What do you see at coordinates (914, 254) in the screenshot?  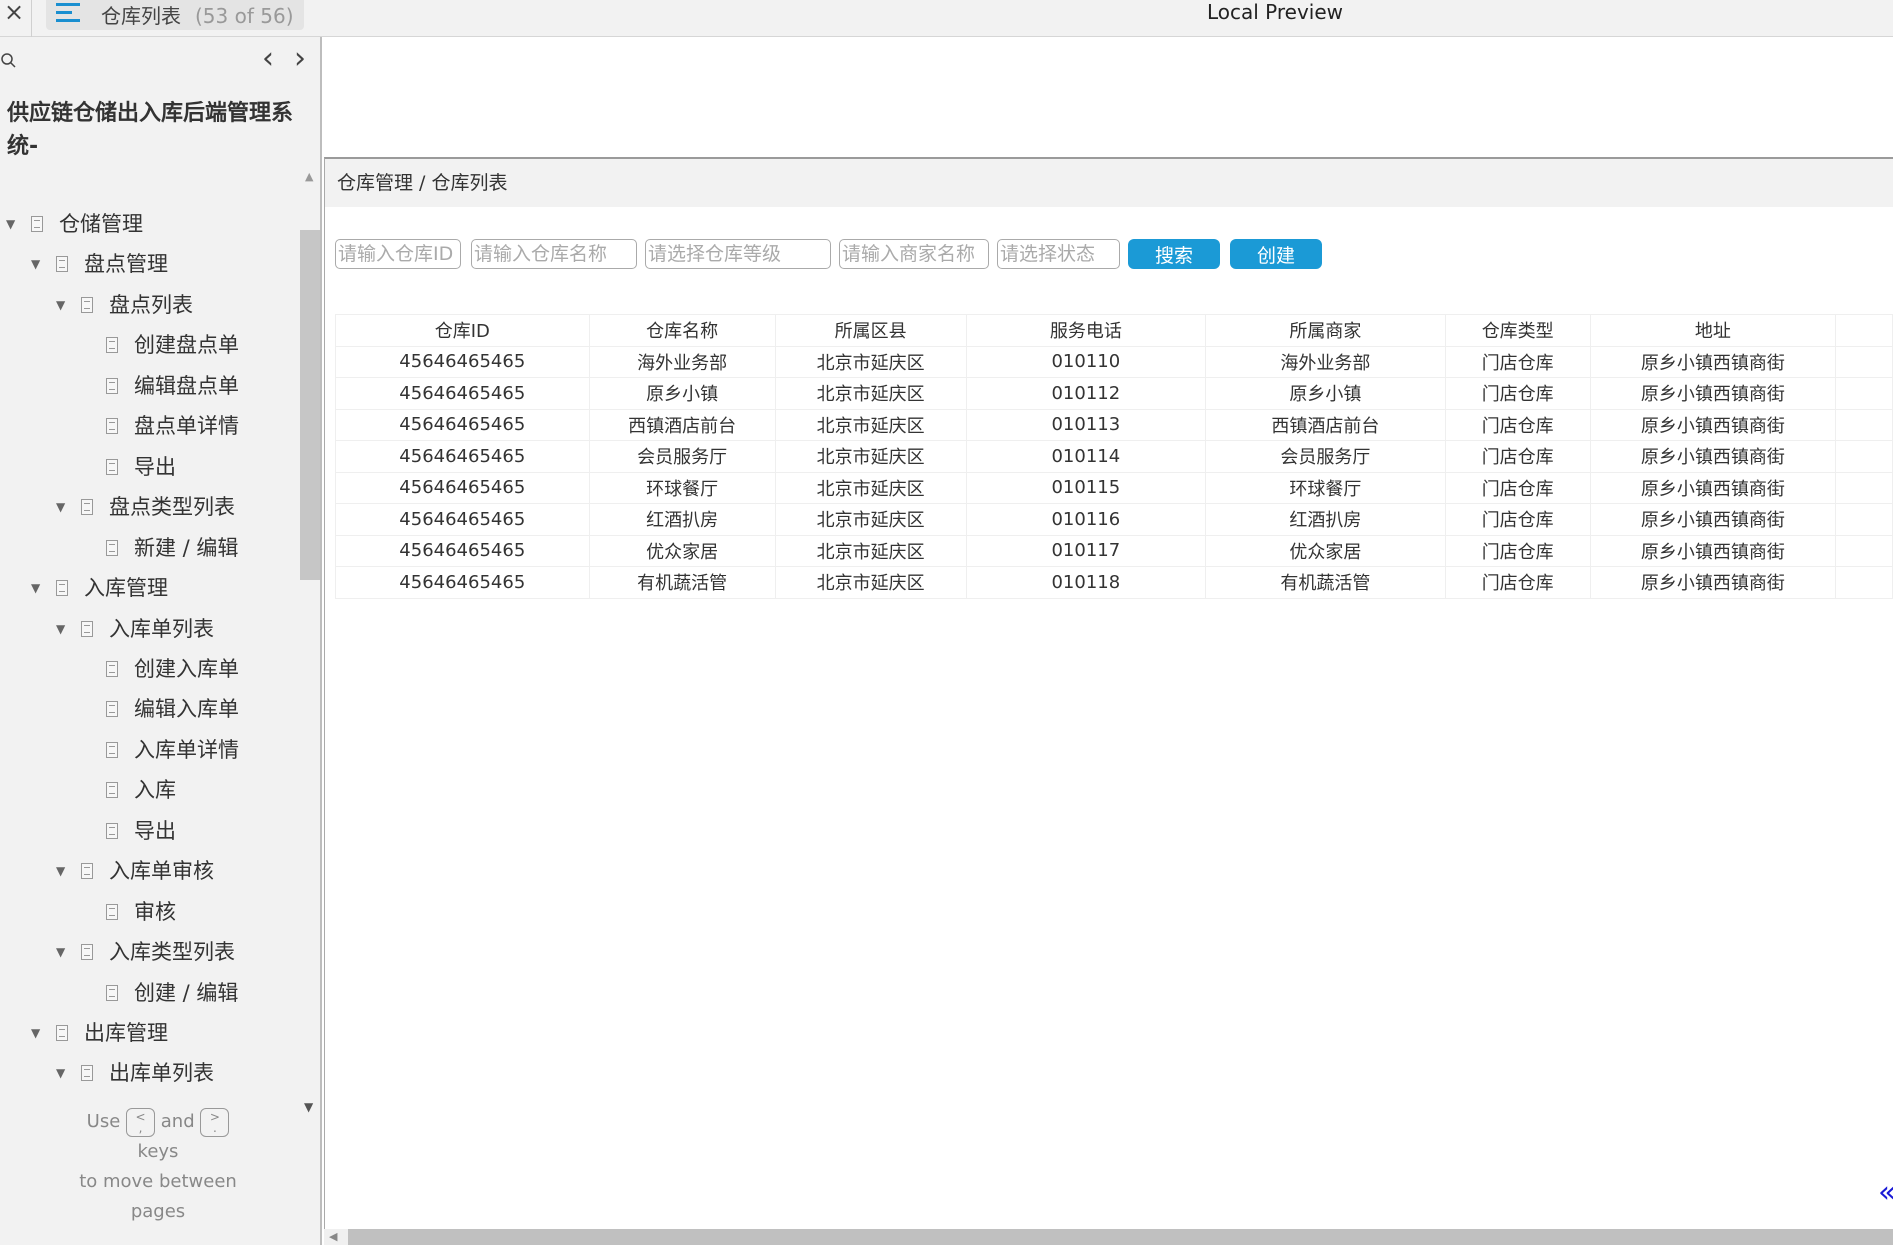 I see `merchant-name-input` at bounding box center [914, 254].